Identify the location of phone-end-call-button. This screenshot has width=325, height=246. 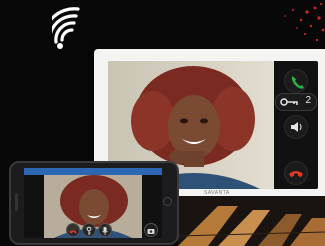
(73, 230).